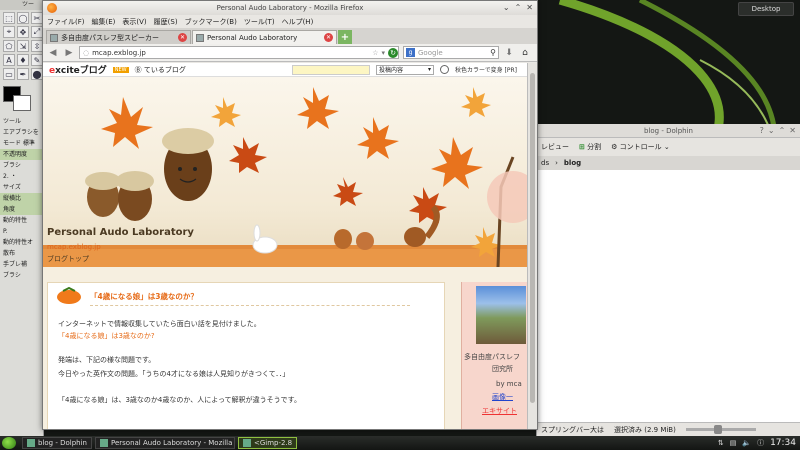  I want to click on tool-option-row: 2. ・, so click(21, 176).